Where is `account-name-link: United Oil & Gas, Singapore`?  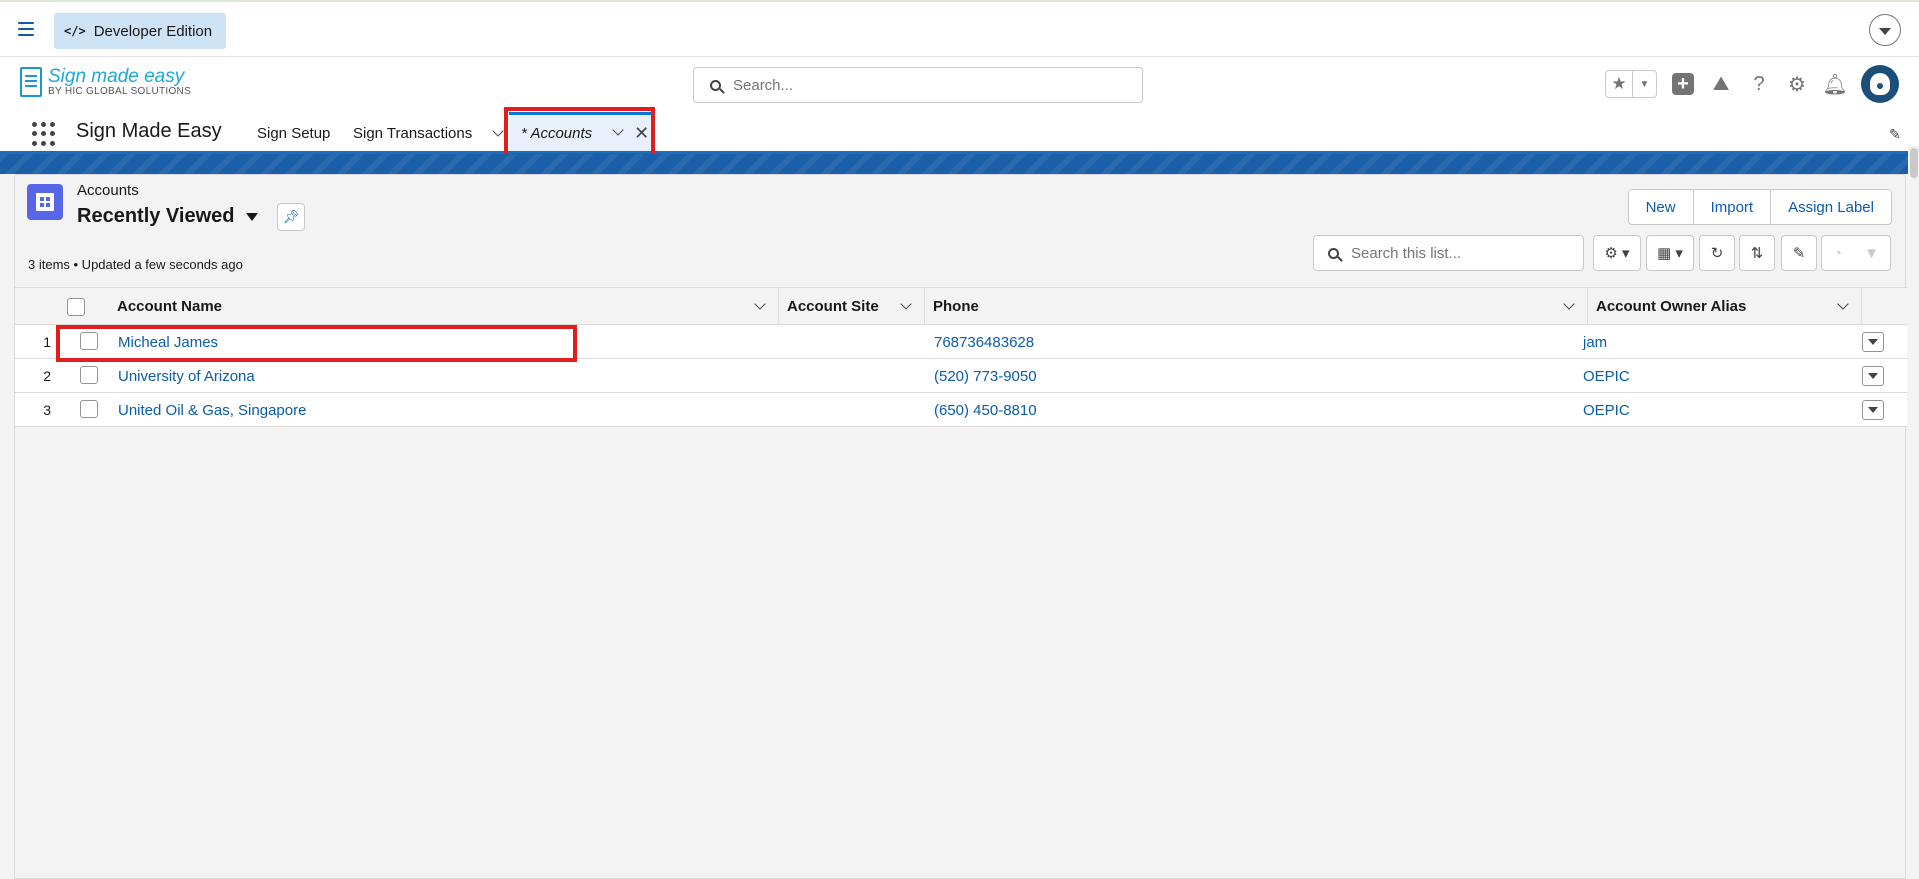 account-name-link: United Oil & Gas, Singapore is located at coordinates (212, 410).